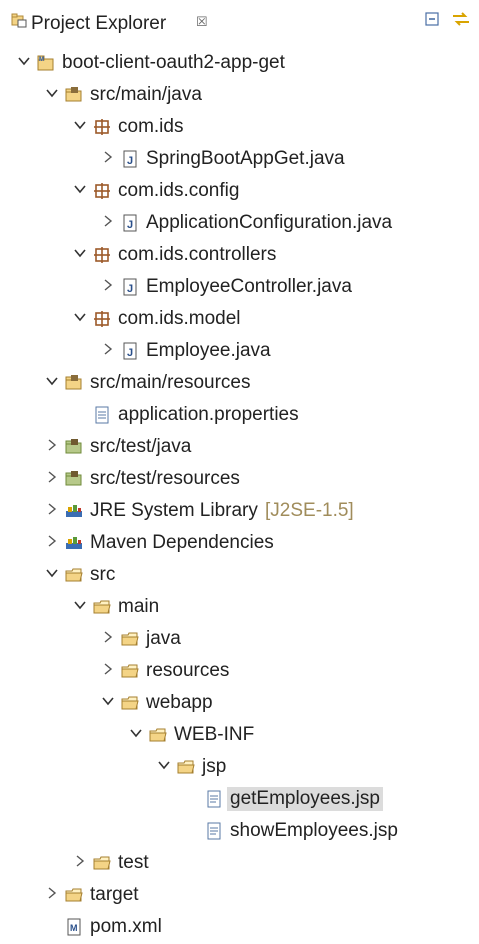  Describe the element at coordinates (239, 768) in the screenshot. I see `tree-item: jsp` at that location.